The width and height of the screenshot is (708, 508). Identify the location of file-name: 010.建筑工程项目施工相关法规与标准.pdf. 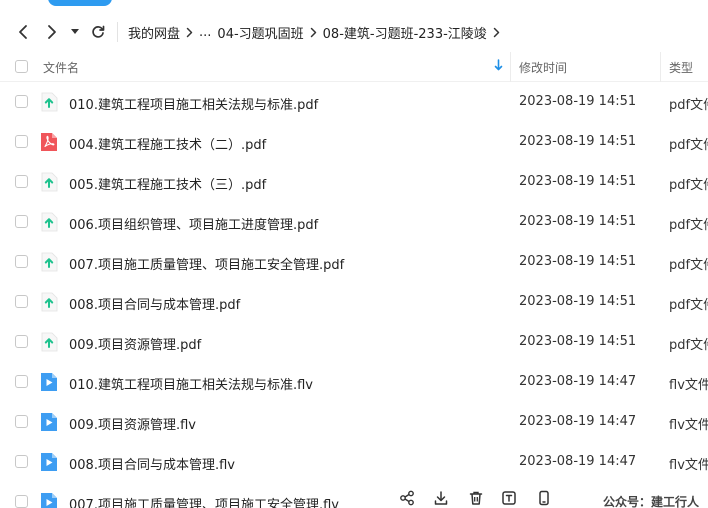
(193, 103).